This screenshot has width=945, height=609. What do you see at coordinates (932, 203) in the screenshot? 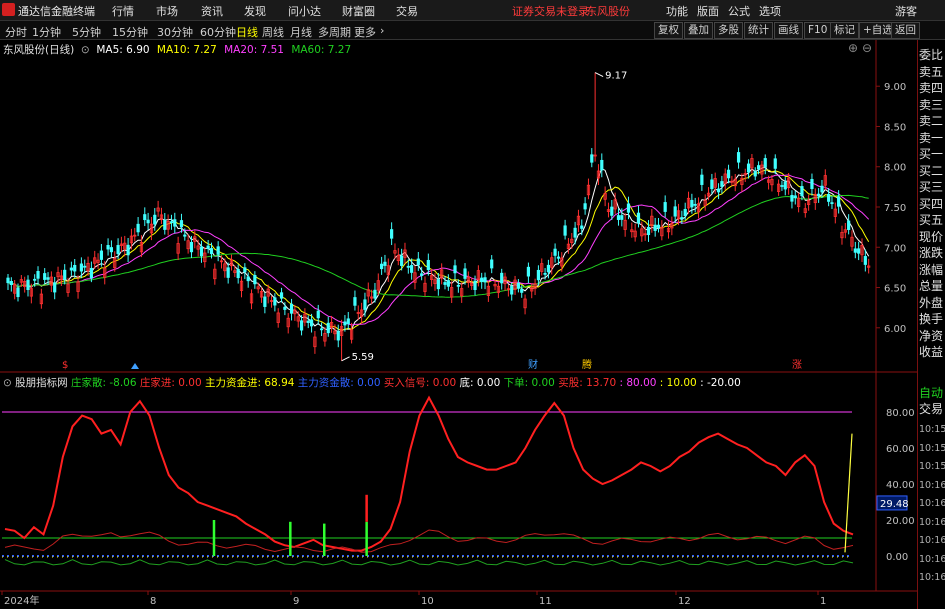
I see `side-panel-item: 买四` at bounding box center [932, 203].